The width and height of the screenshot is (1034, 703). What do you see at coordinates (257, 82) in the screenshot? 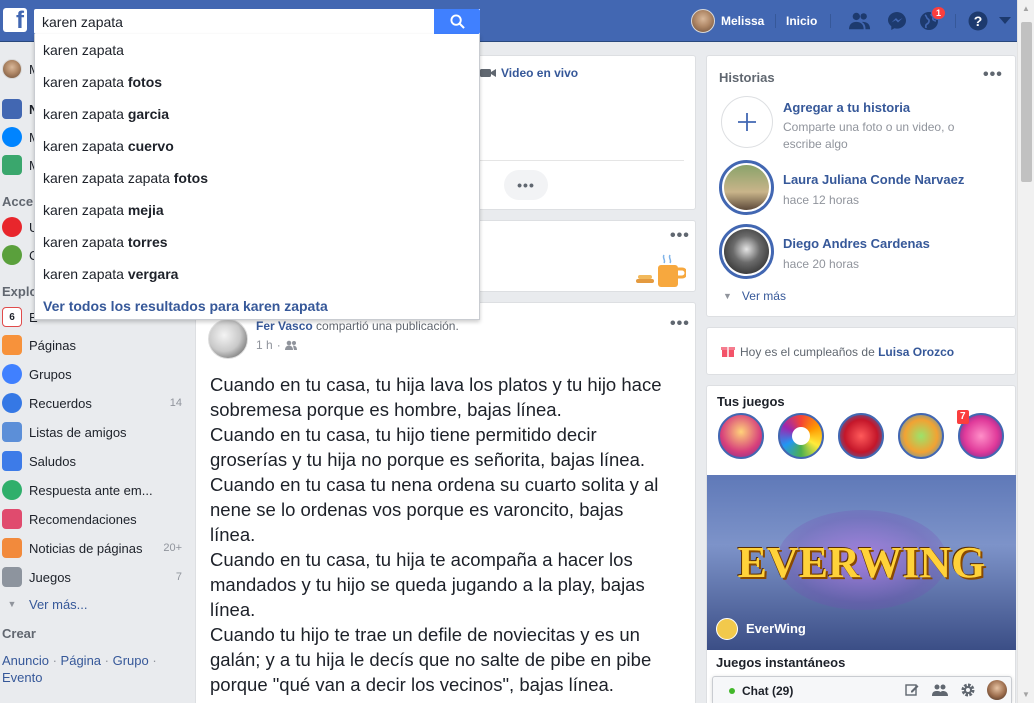
I see `search-suggestion: karen zapata fotos` at bounding box center [257, 82].